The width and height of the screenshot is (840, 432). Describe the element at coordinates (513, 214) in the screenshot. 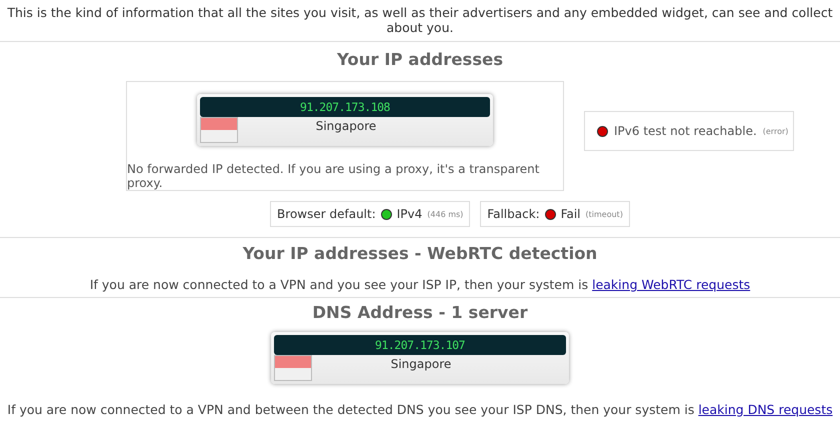

I see `check-label: Fallback:` at that location.